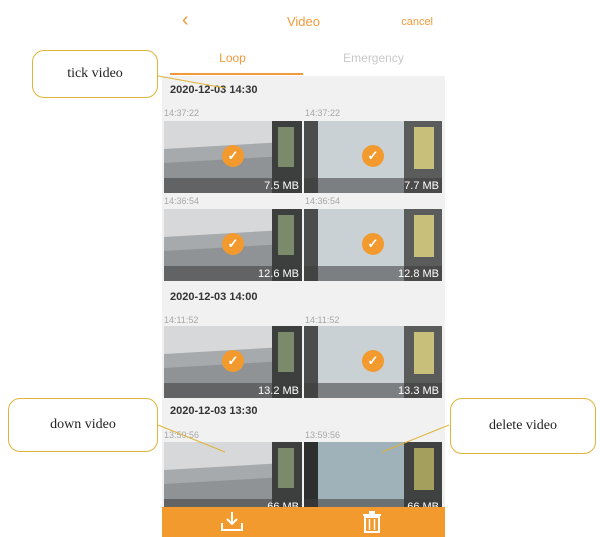  Describe the element at coordinates (373, 58) in the screenshot. I see `tab-emergency: Emergency` at that location.